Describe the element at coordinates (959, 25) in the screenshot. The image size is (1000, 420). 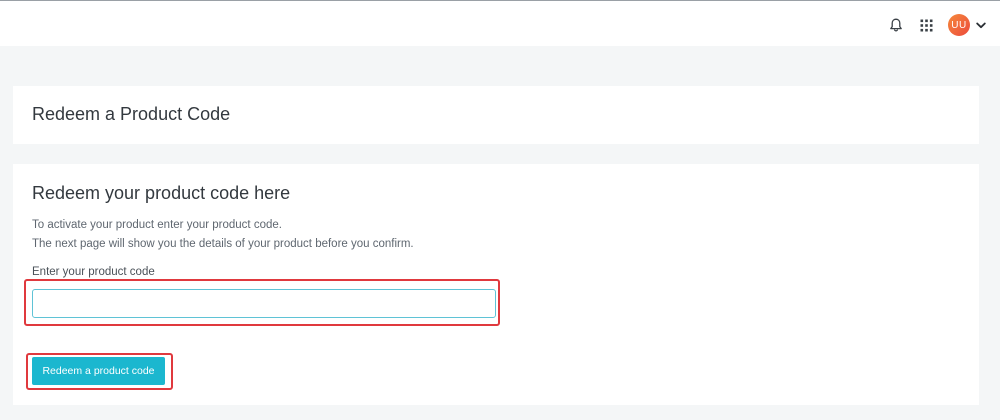
I see `user-avatar: UU` at that location.